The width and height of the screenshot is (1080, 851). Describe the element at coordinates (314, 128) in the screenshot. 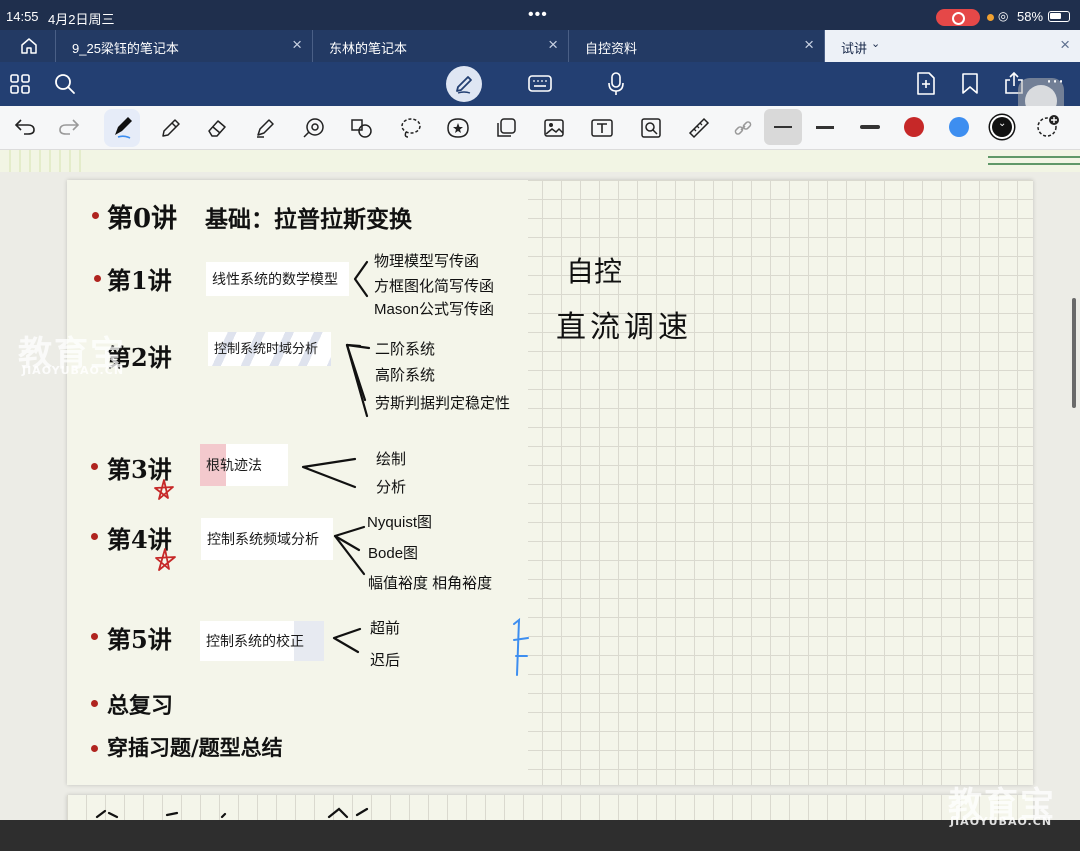

I see `shape-tool-icon` at that location.